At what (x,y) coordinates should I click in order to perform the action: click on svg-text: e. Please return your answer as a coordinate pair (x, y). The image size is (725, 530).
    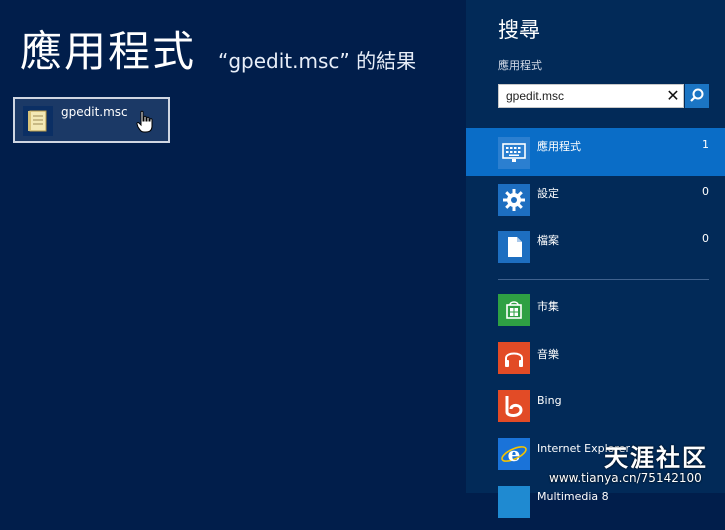
    Looking at the image, I should click on (514, 454).